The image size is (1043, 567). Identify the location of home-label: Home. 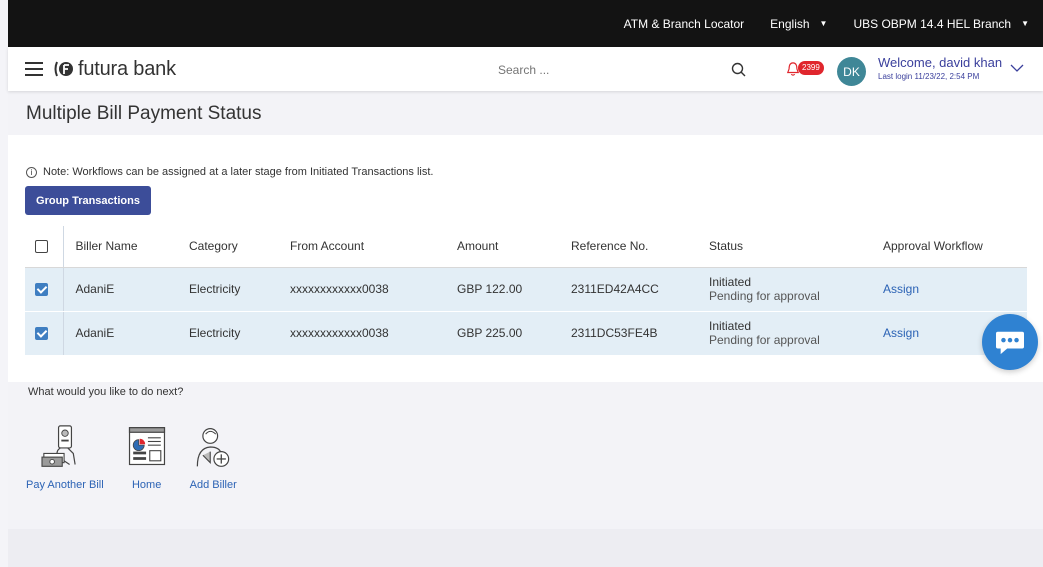
(146, 485).